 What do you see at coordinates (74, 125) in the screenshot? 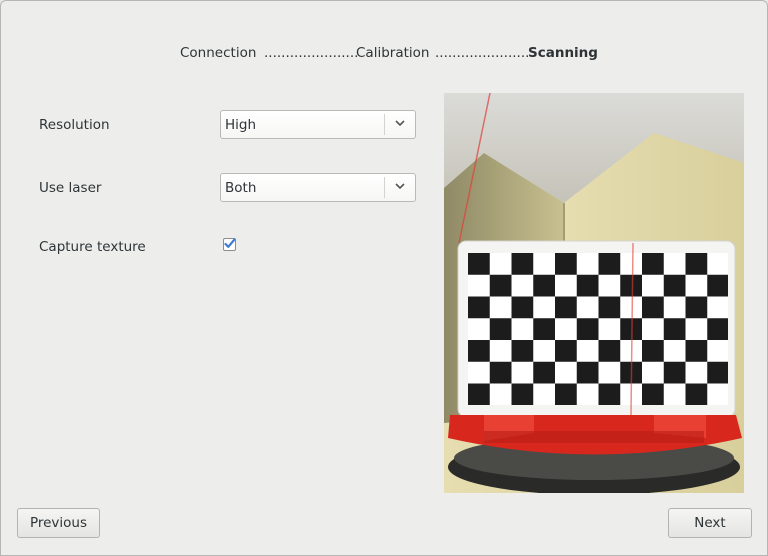
I see `resolution-label: Resolution` at bounding box center [74, 125].